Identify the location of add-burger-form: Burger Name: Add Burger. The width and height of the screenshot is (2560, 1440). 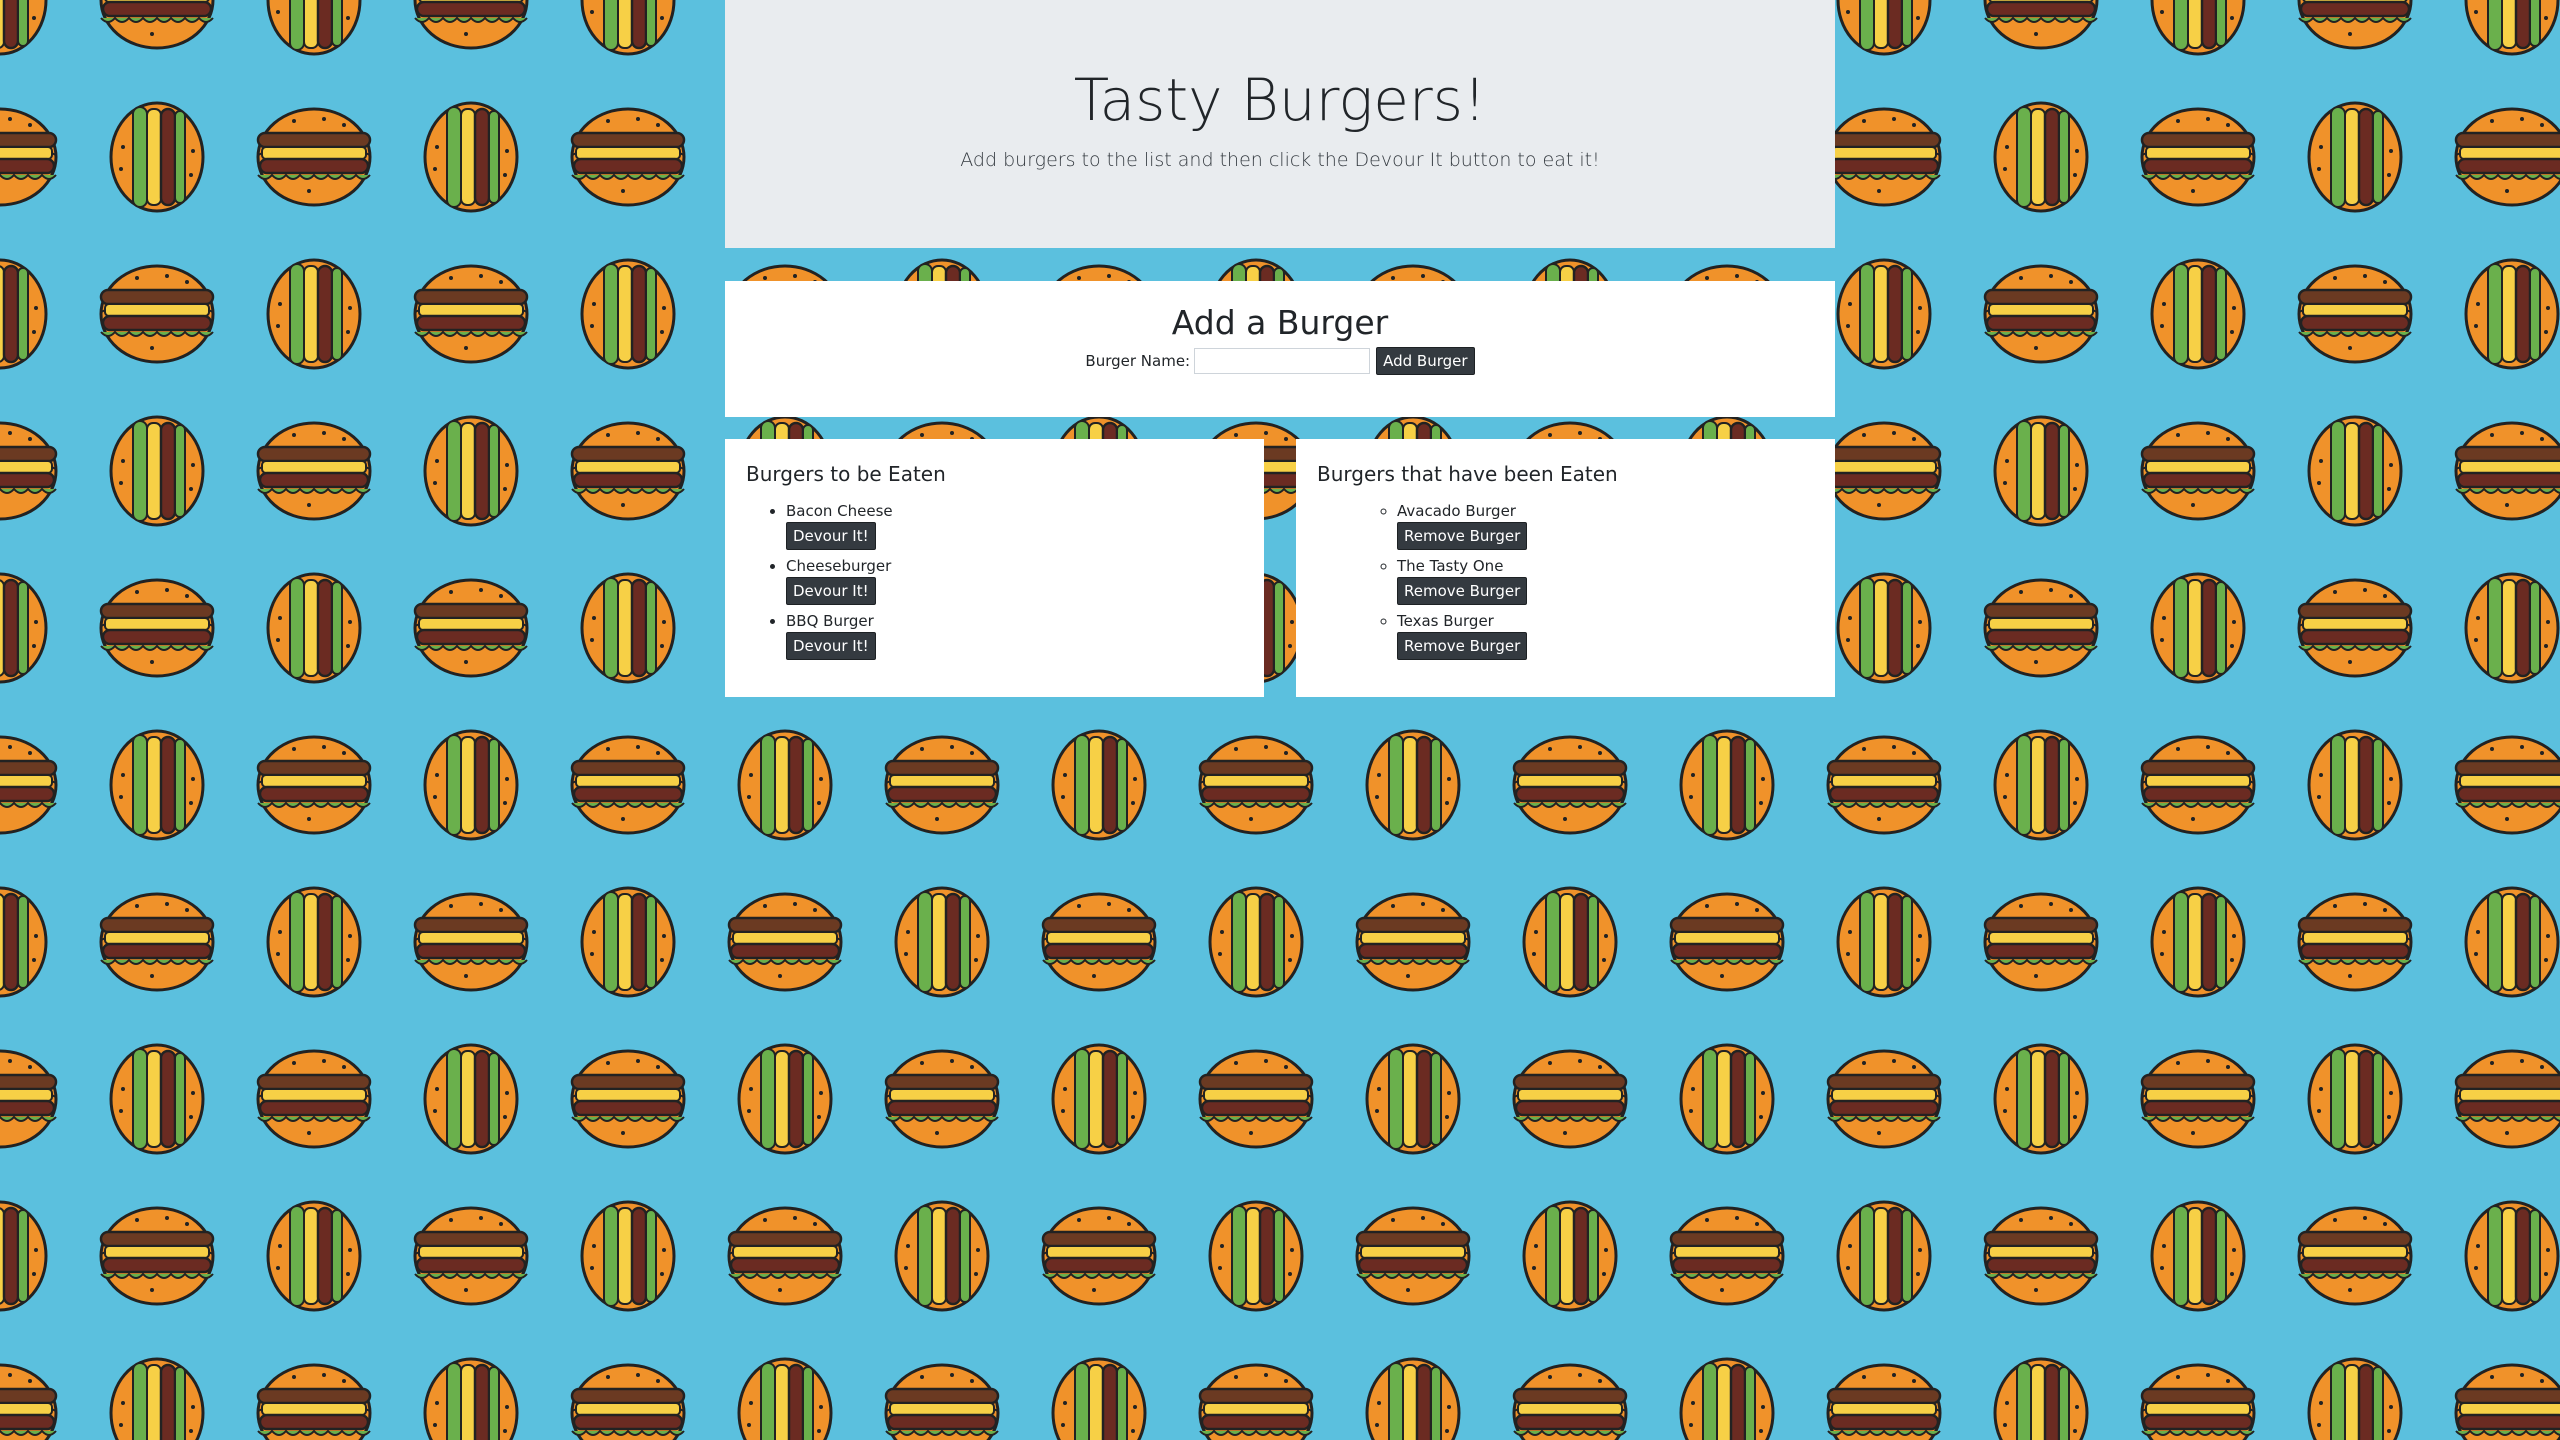
(1280, 361).